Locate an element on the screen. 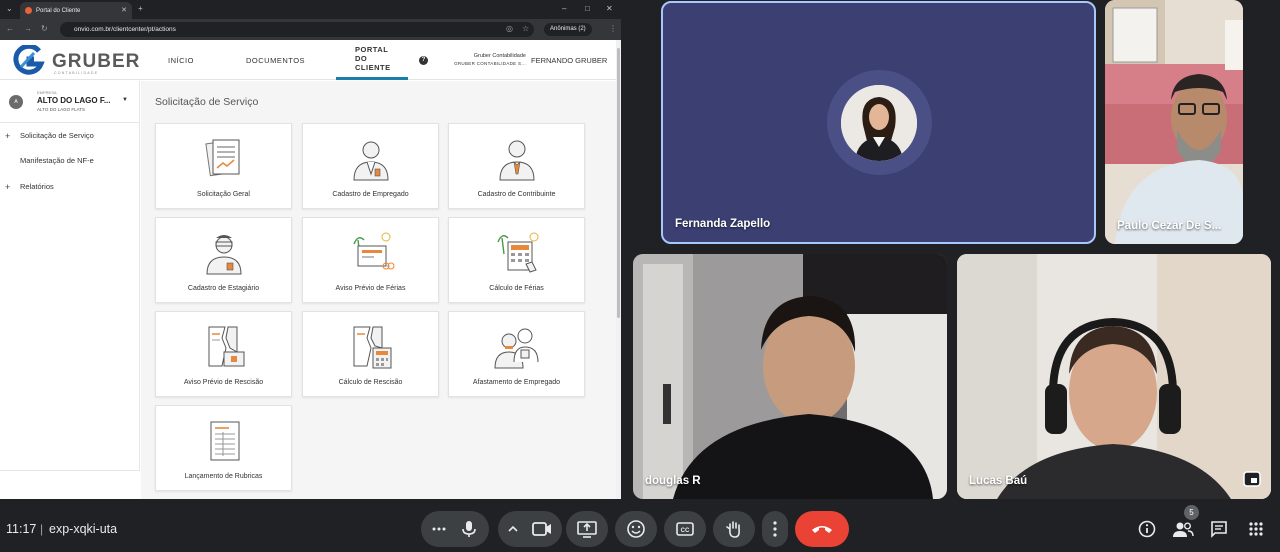 The width and height of the screenshot is (1280, 552). url-bar: onvio.com.br/clientcenter/pt/actions is located at coordinates (297, 29).